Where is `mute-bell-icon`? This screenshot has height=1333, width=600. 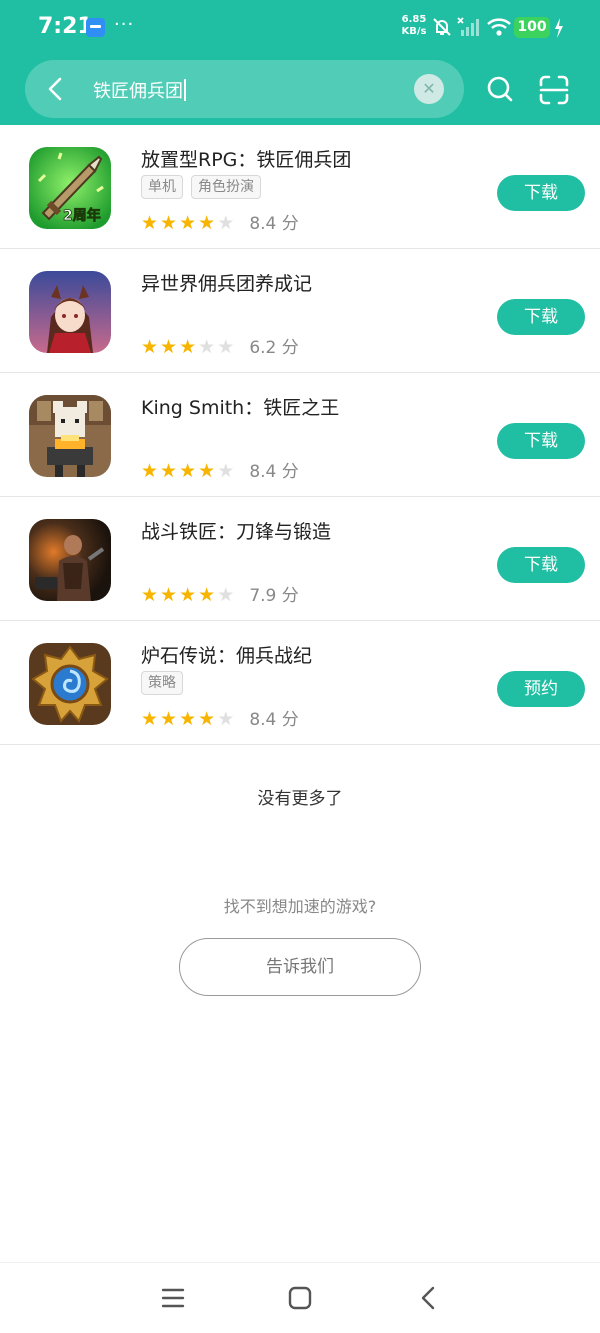
mute-bell-icon is located at coordinates (442, 27).